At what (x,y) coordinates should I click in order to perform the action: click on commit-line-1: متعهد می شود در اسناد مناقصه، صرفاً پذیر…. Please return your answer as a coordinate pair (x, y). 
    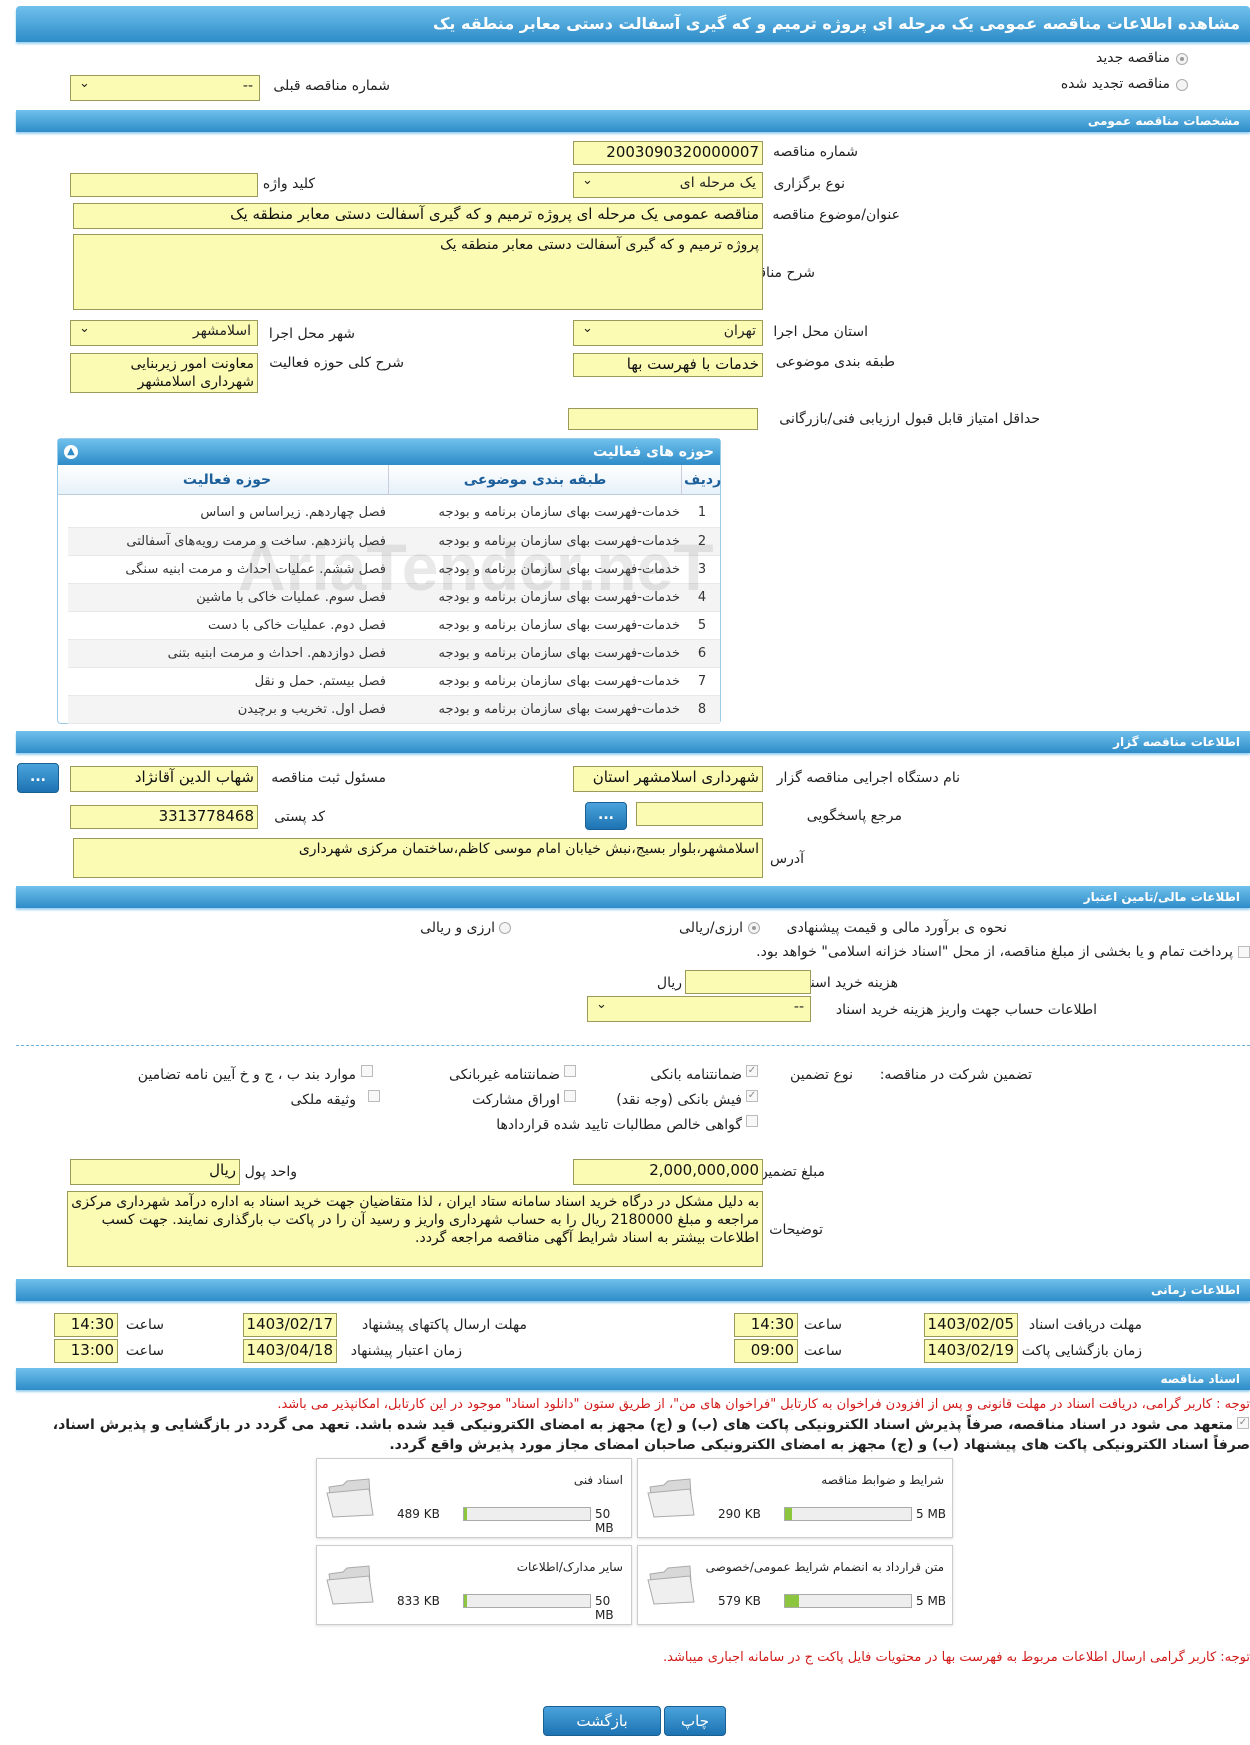
    Looking at the image, I should click on (642, 1425).